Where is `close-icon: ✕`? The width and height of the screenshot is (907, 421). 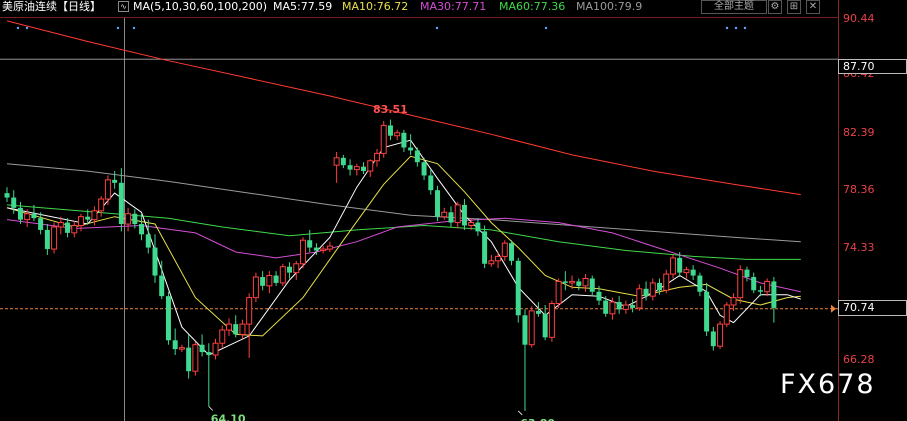 close-icon: ✕ is located at coordinates (813, 7).